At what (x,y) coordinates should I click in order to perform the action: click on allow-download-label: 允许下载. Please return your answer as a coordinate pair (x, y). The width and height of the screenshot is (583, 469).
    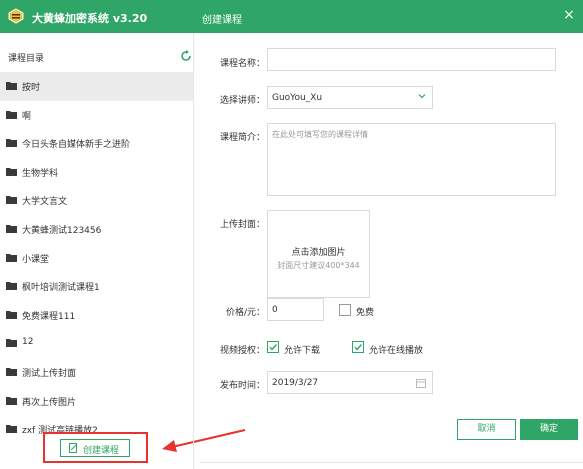
    Looking at the image, I should click on (302, 351).